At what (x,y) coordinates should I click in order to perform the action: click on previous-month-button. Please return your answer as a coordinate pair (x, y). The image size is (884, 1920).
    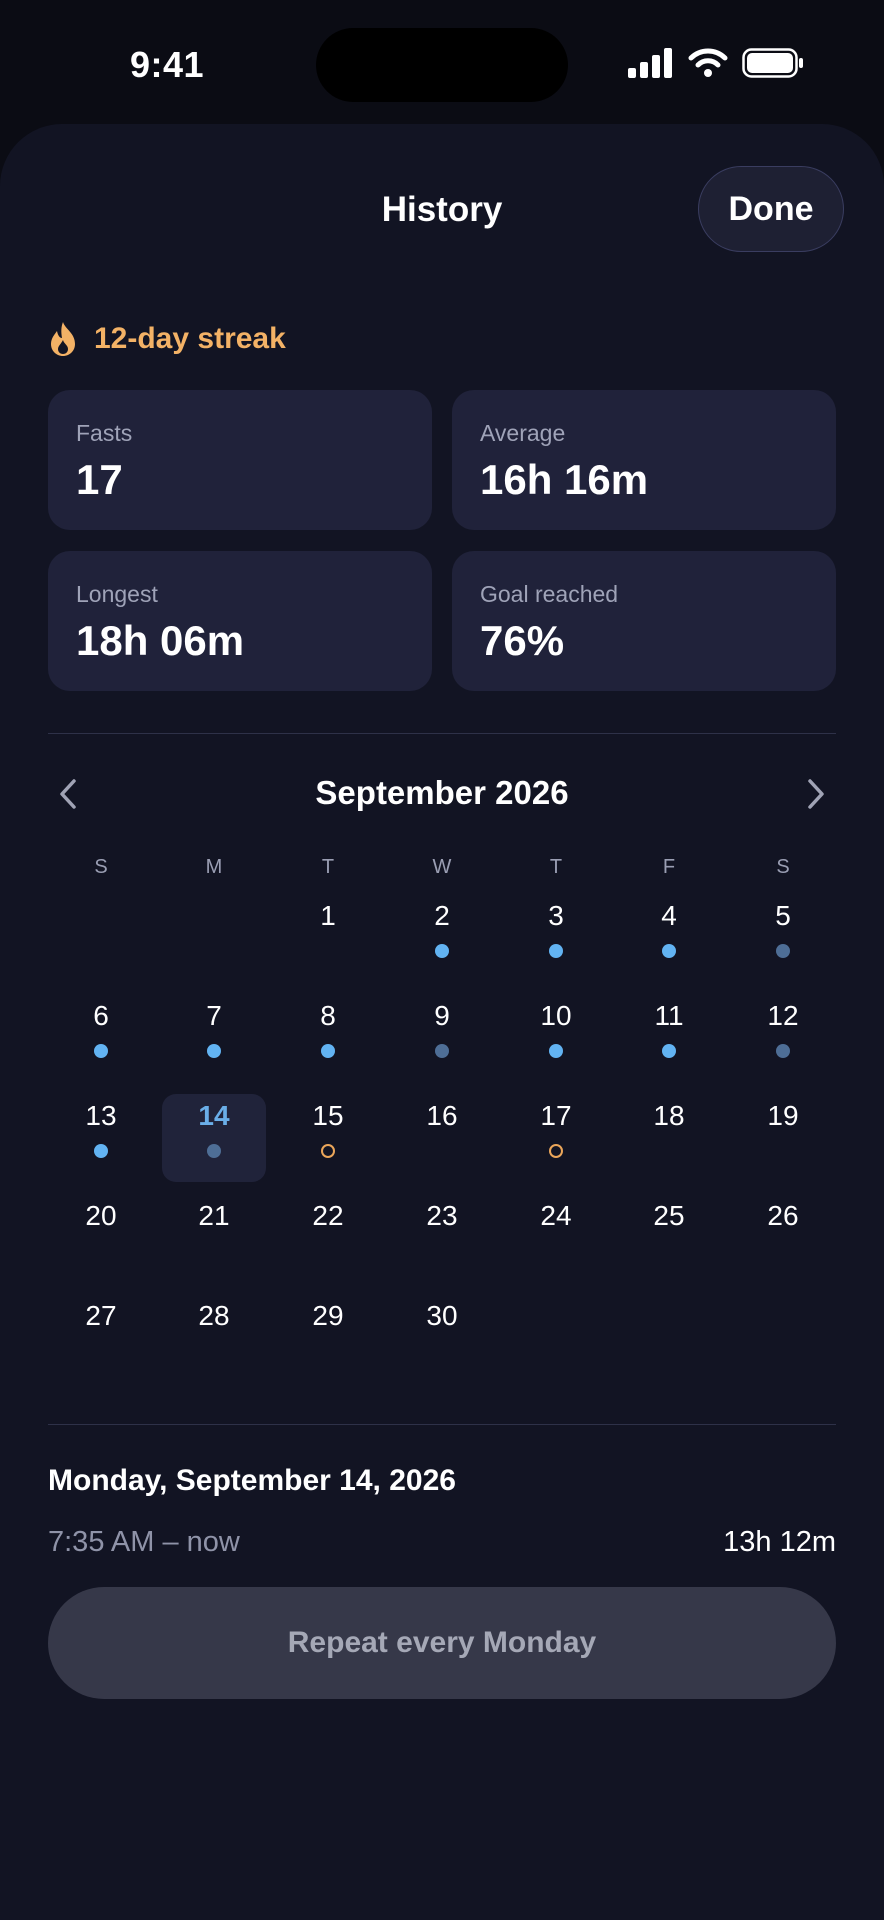
    Looking at the image, I should click on (68, 794).